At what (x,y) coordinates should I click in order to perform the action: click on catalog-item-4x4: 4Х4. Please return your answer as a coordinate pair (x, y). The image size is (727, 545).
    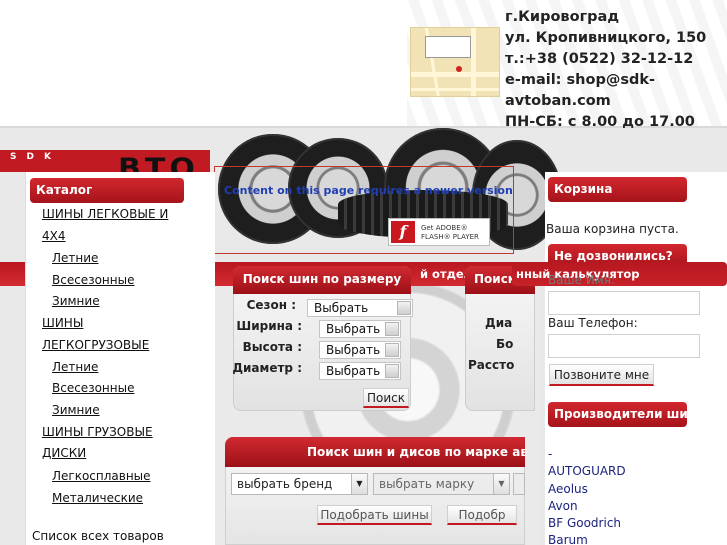
    Looking at the image, I should click on (54, 236).